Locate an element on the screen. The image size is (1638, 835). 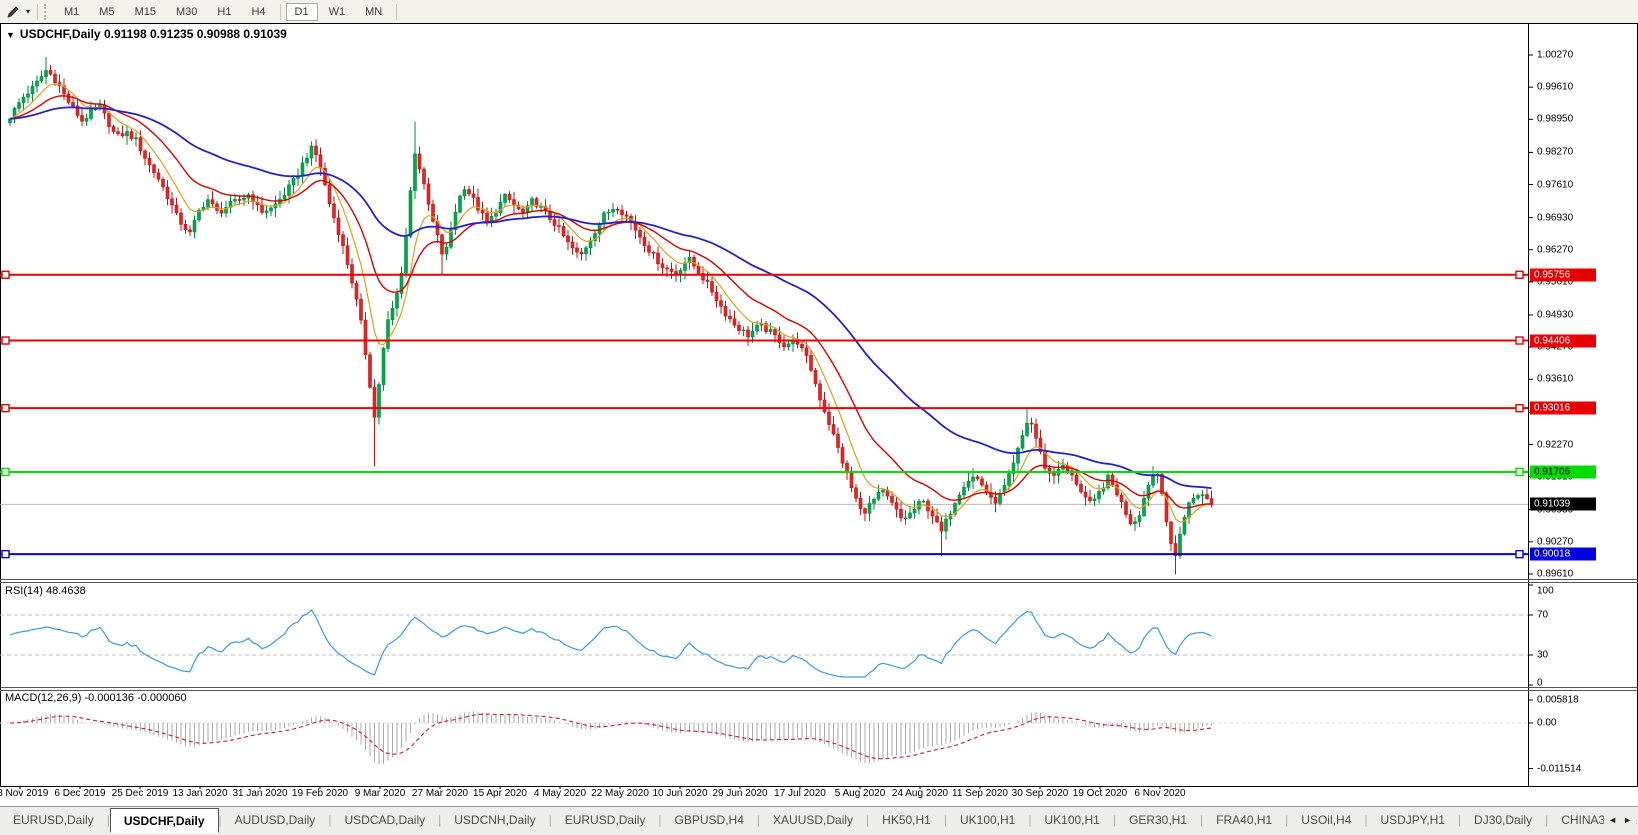
price-tick-label: 0.96930 is located at coordinates (1555, 218).